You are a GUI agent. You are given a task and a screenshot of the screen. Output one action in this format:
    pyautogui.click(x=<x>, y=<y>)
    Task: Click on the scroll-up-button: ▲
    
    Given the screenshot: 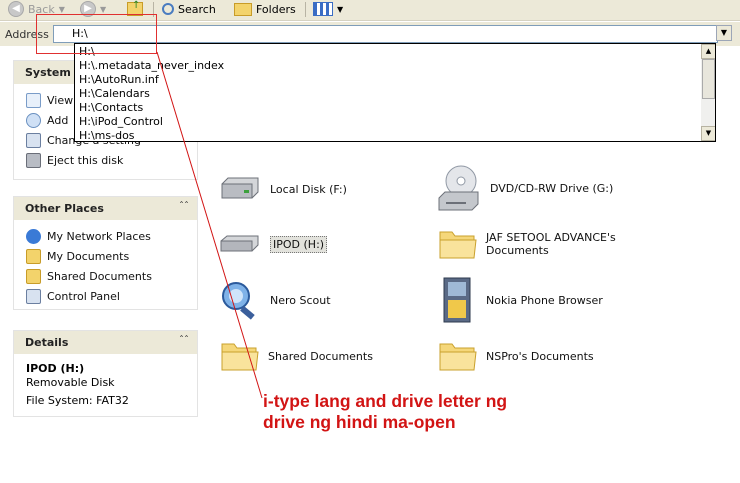 What is the action you would take?
    pyautogui.click(x=708, y=51)
    